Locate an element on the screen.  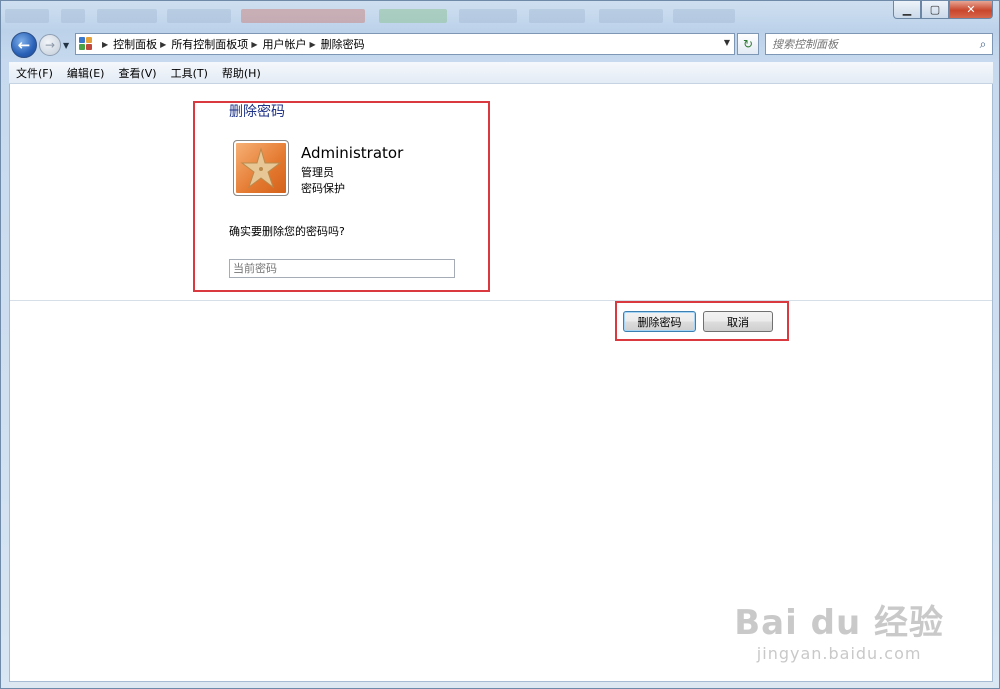
watermark: Bai du 经验 jingyan.baidu.com is located at coordinates (839, 629).